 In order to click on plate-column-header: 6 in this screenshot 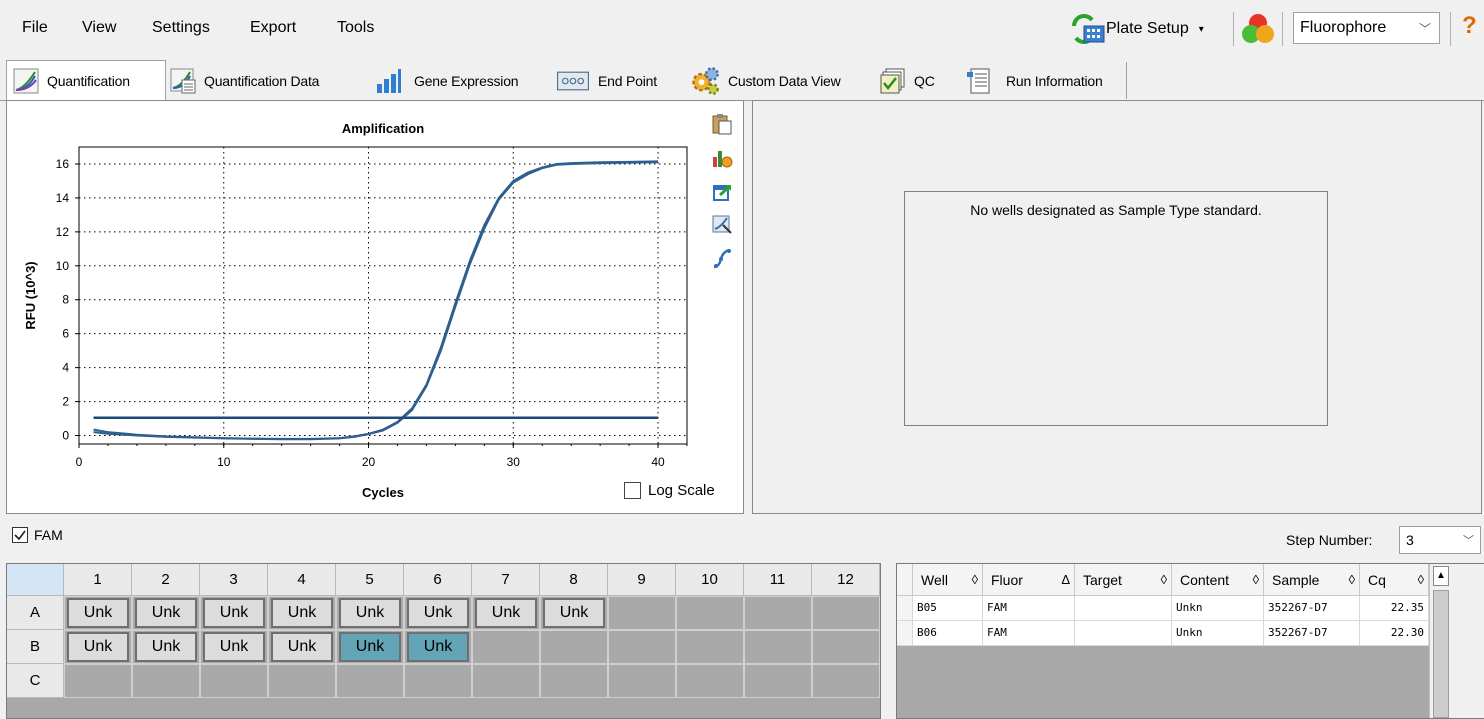, I will do `click(438, 580)`.